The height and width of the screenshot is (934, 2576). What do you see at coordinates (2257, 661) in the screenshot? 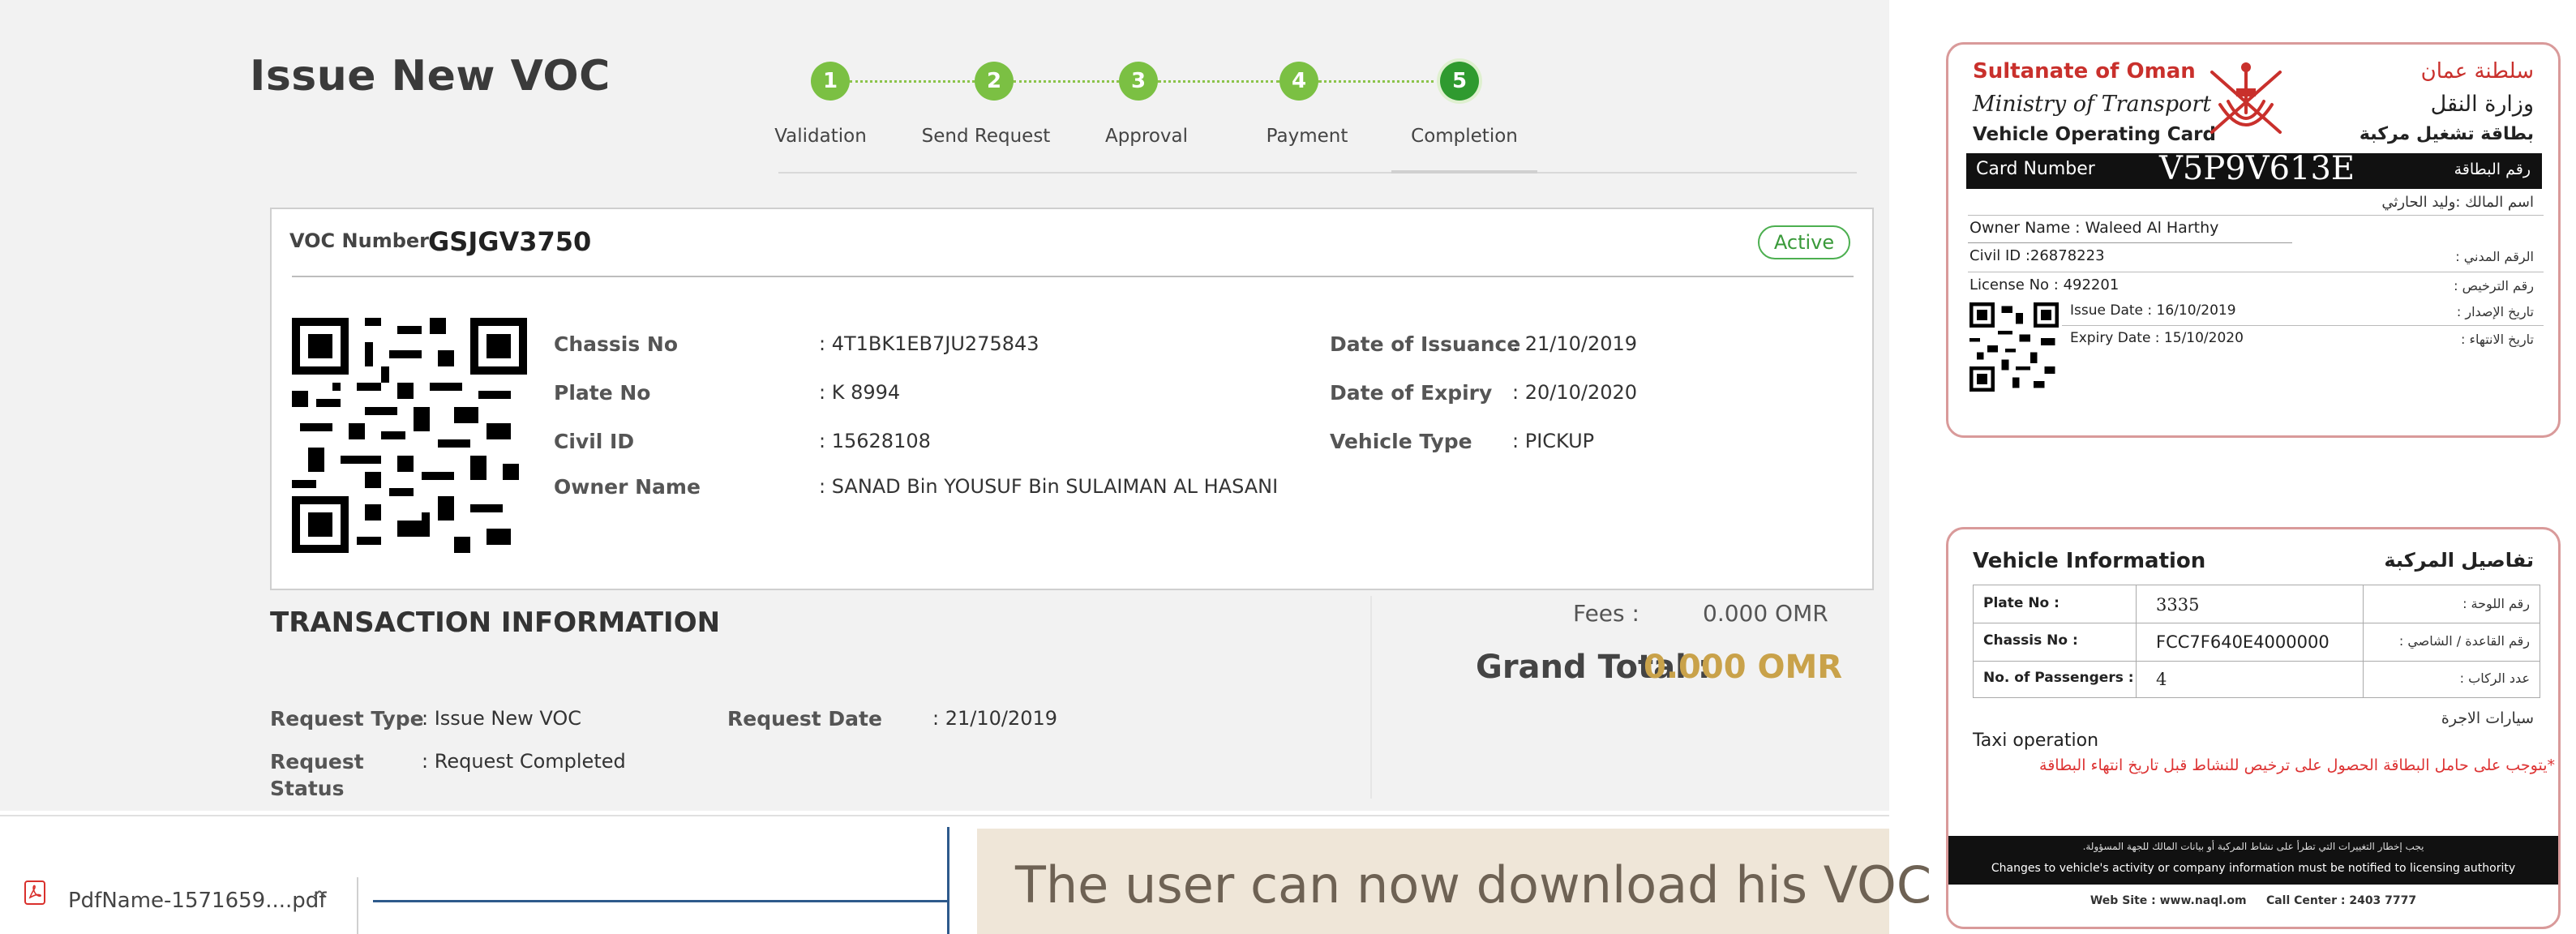
I see `table-row-divider` at bounding box center [2257, 661].